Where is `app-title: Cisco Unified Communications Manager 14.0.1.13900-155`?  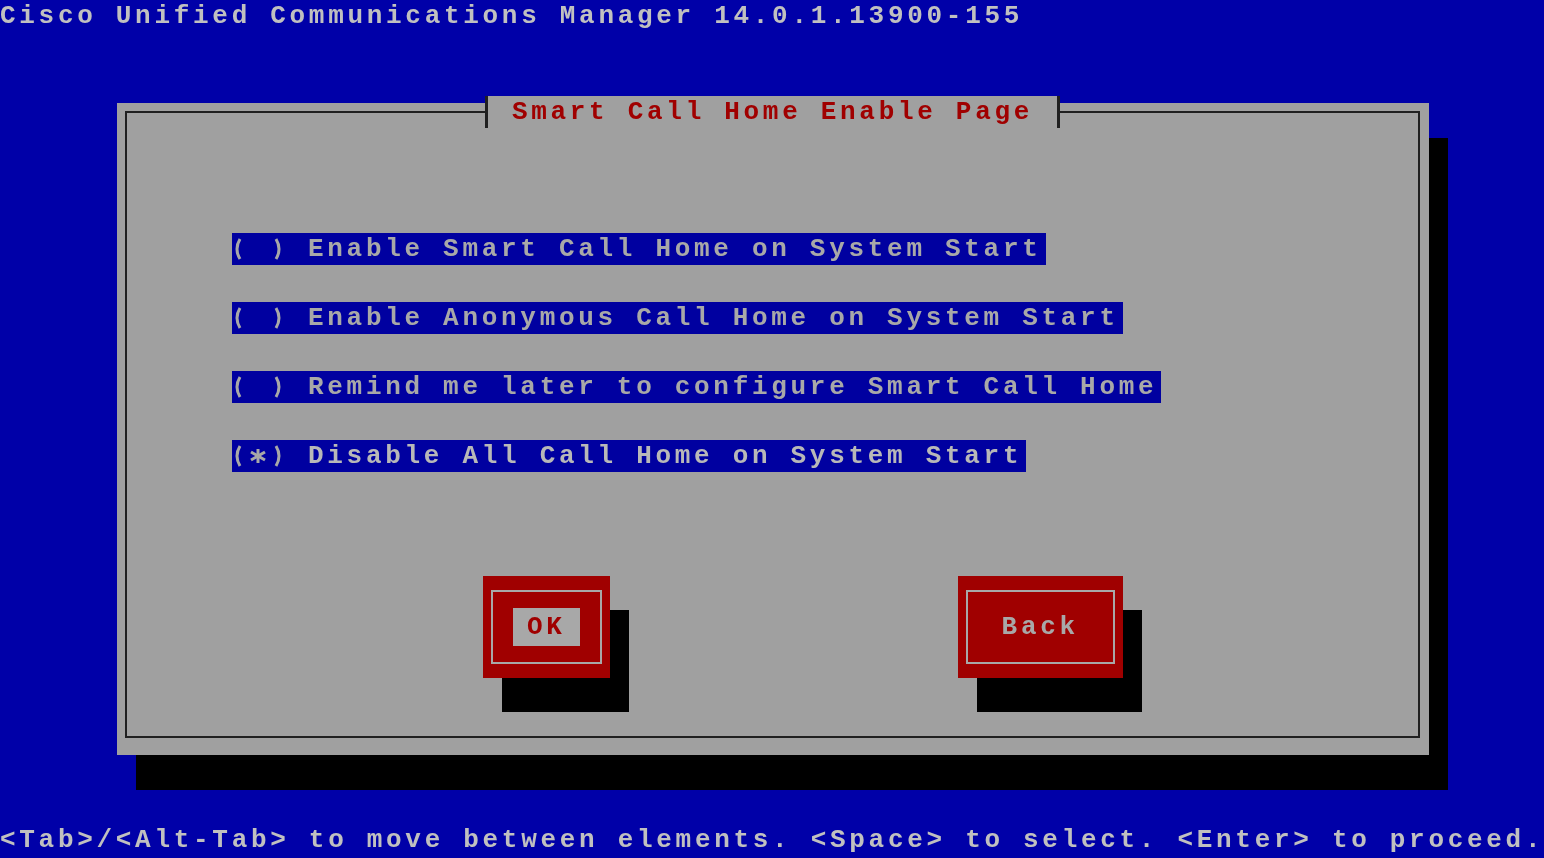
app-title: Cisco Unified Communications Manager 14.0.1.13900-155 is located at coordinates (512, 16).